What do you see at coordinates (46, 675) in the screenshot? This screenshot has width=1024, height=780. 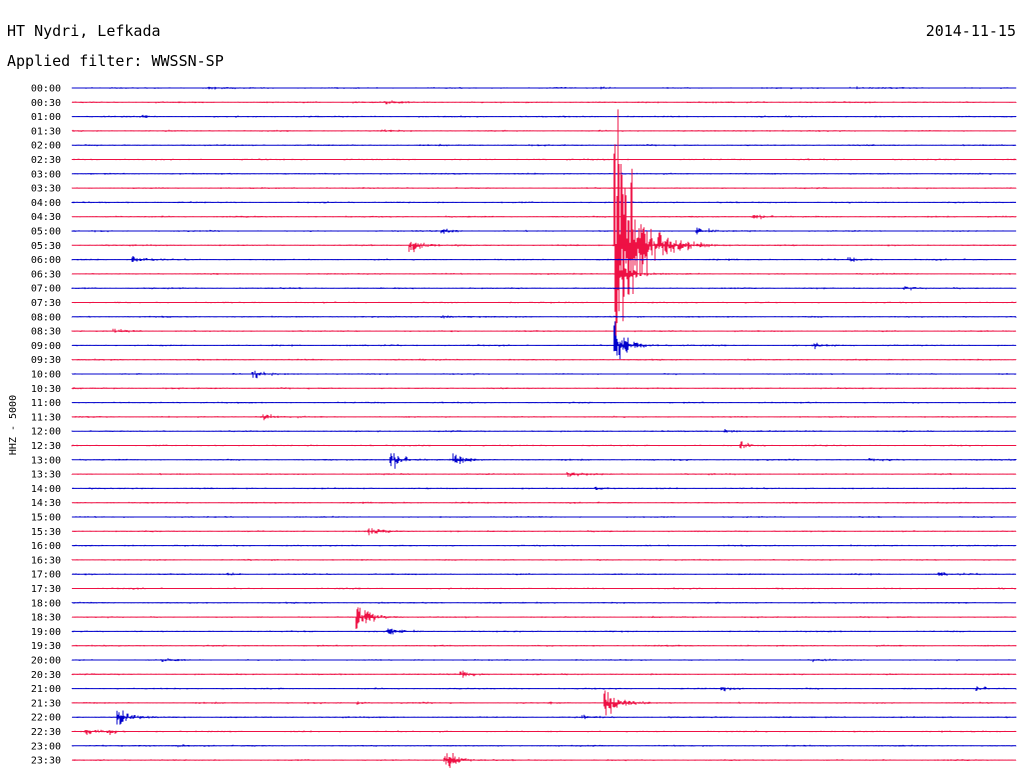 I see `time-tick-label: 20:30` at bounding box center [46, 675].